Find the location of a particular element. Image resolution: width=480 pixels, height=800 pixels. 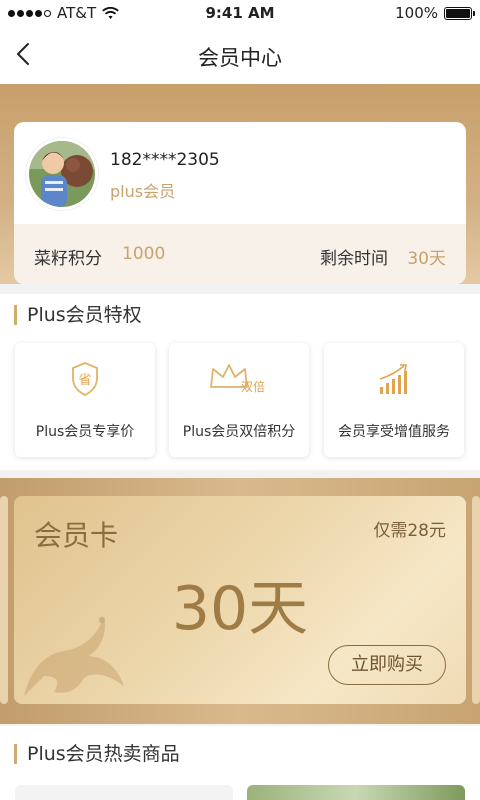

points-label: 菜籽积分 is located at coordinates (68, 259).